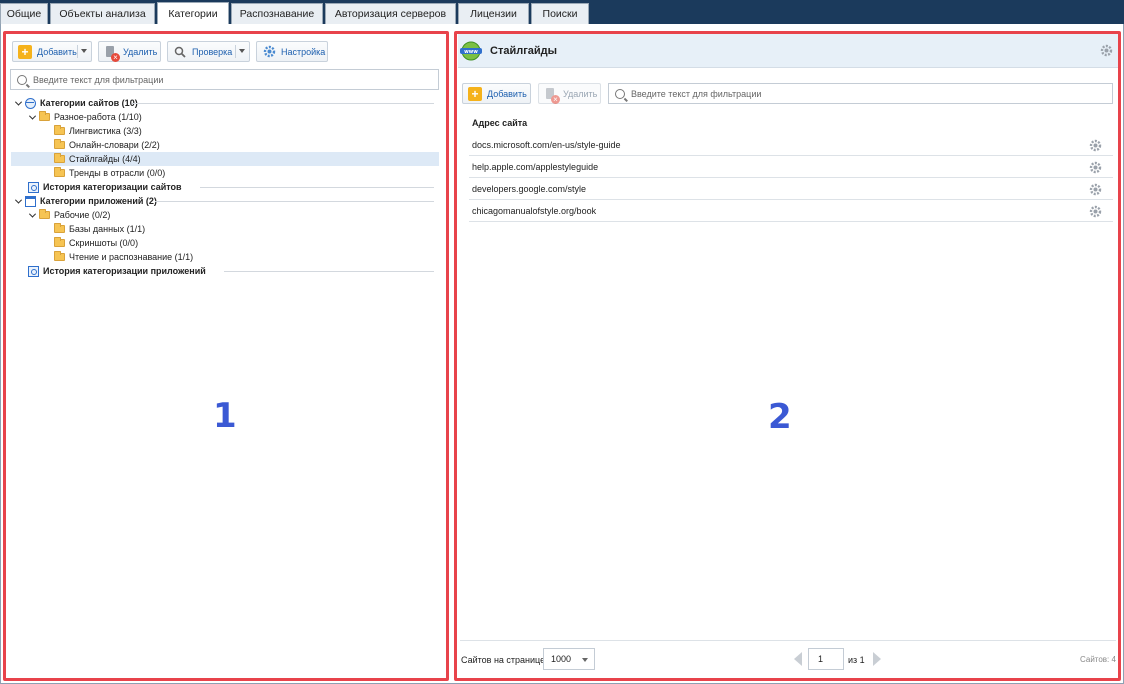 The image size is (1124, 684). I want to click on delete-site-button: Удалить, so click(569, 93).